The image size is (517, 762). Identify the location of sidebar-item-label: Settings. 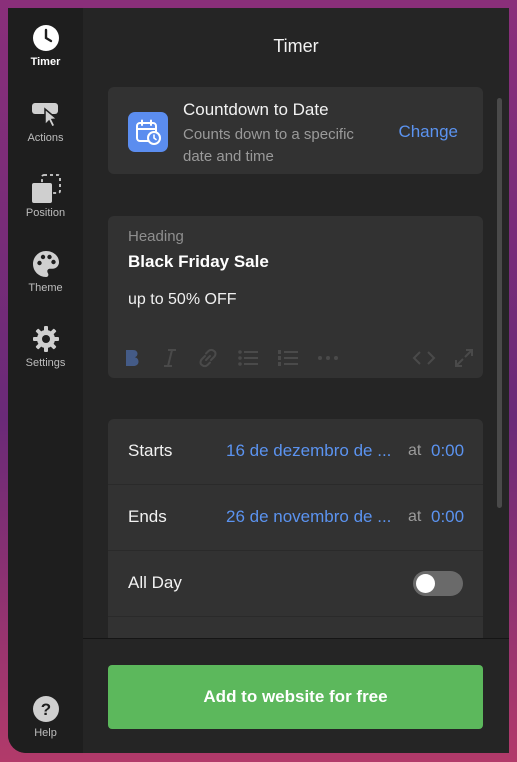
(45, 363).